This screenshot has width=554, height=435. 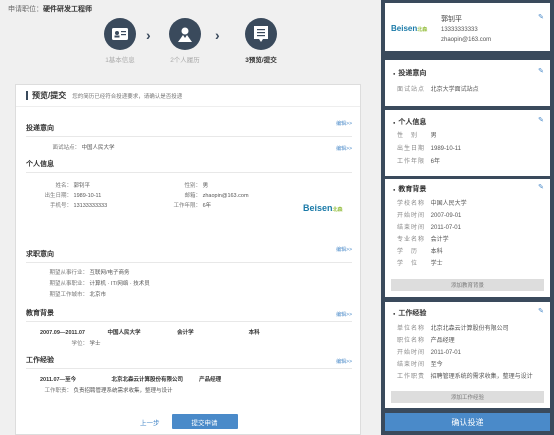 What do you see at coordinates (344, 148) in the screenshot?
I see `edit-personal-link: 编辑>>` at bounding box center [344, 148].